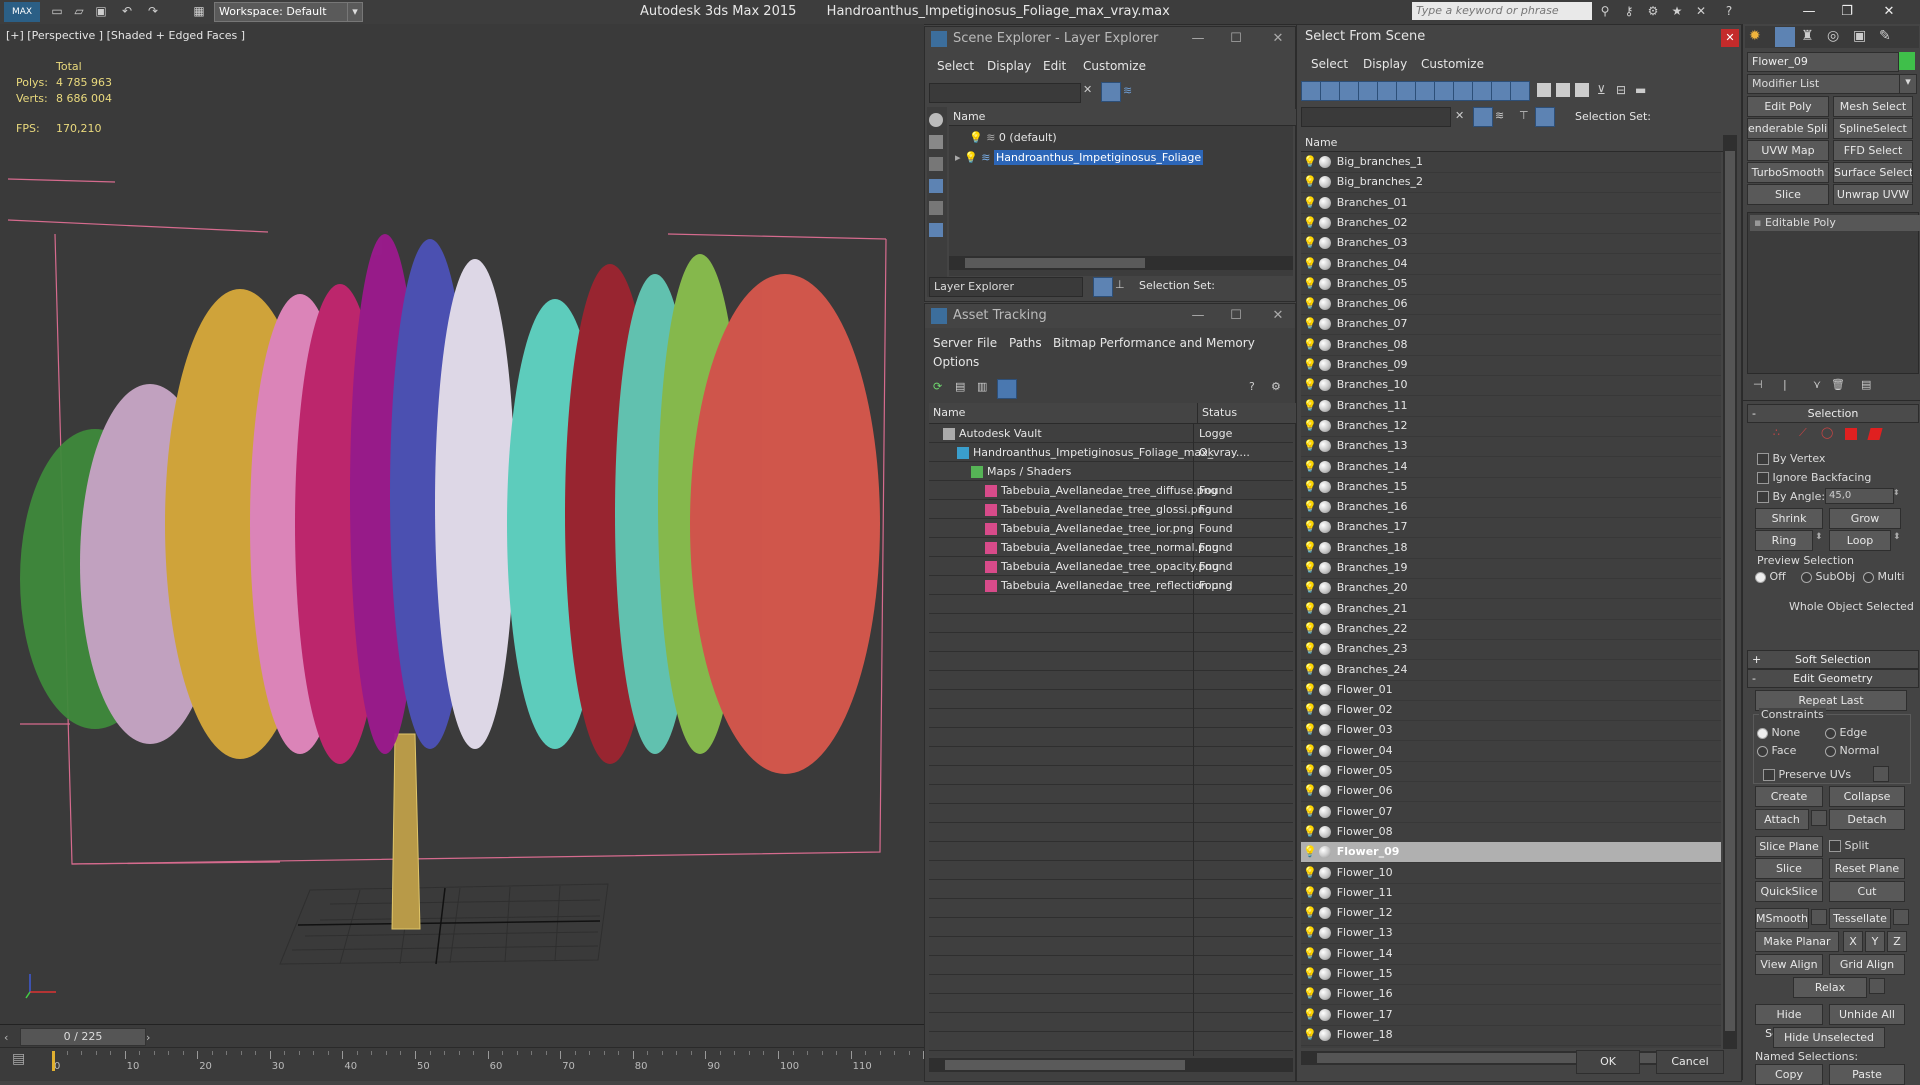 This screenshot has height=1085, width=1920. I want to click on modifier-button: Surface Select, so click(1873, 172).